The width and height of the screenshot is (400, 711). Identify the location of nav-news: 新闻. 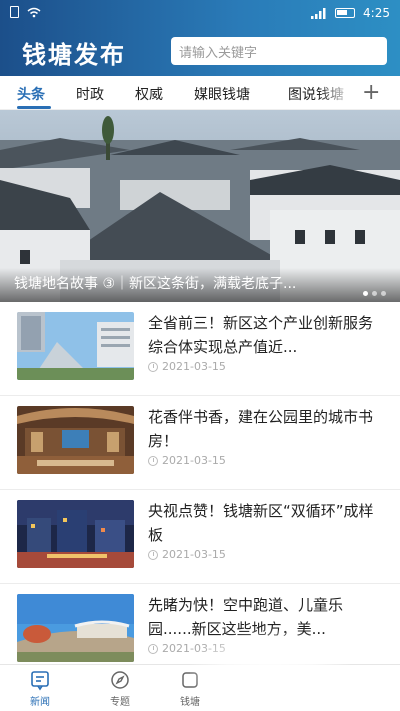
(40, 688).